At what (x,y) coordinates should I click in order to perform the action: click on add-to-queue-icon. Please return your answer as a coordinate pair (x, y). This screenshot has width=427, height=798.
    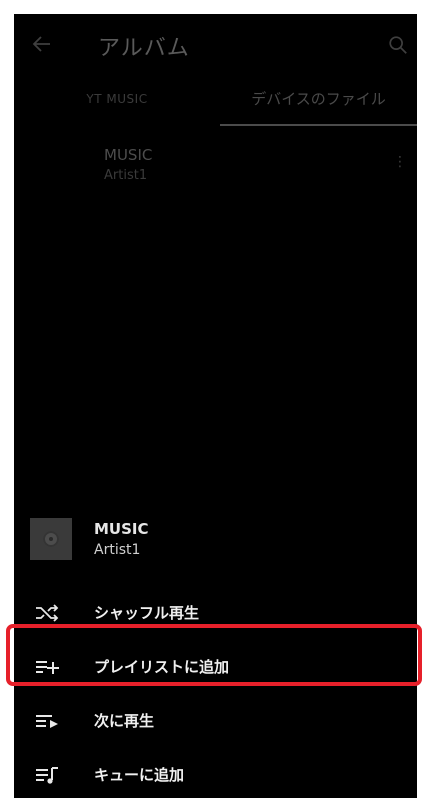
    Looking at the image, I should click on (47, 775).